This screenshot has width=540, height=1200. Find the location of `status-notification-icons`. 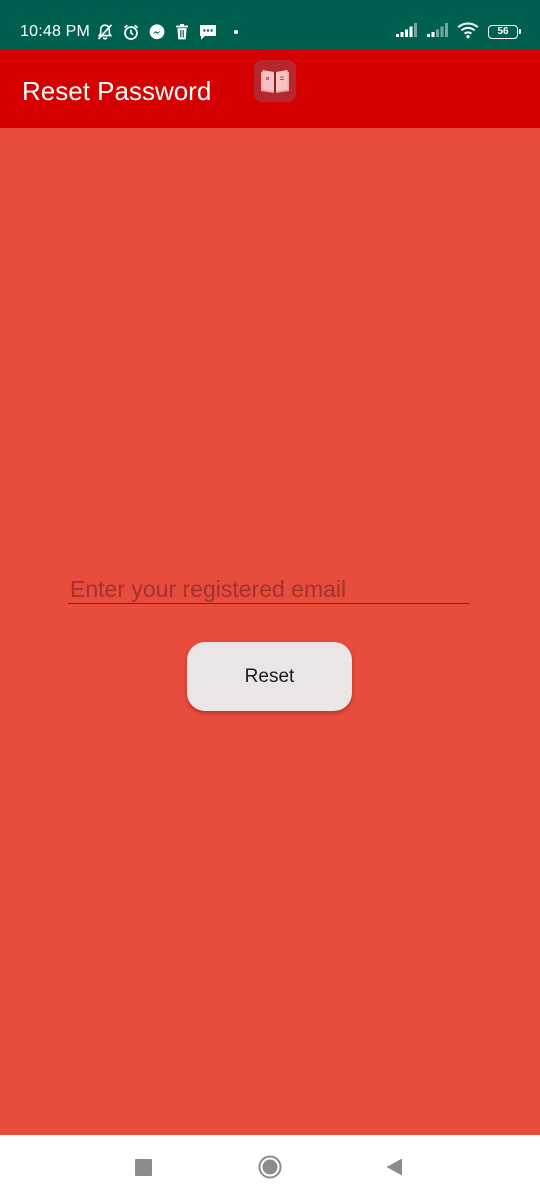

status-notification-icons is located at coordinates (167, 32).